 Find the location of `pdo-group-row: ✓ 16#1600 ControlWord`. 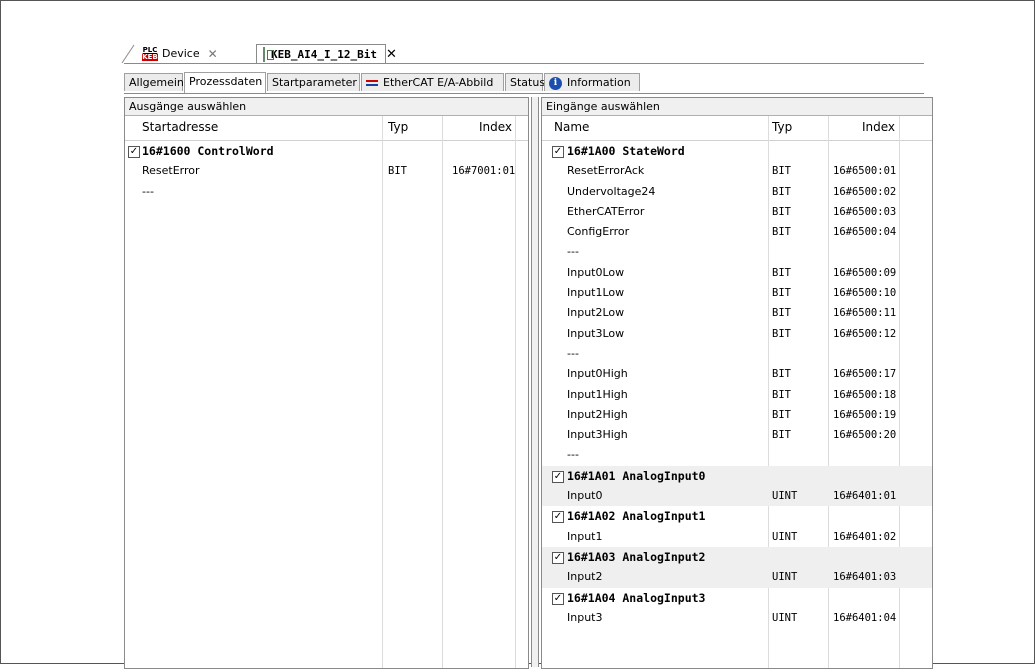

pdo-group-row: ✓ 16#1600 ControlWord is located at coordinates (326, 151).